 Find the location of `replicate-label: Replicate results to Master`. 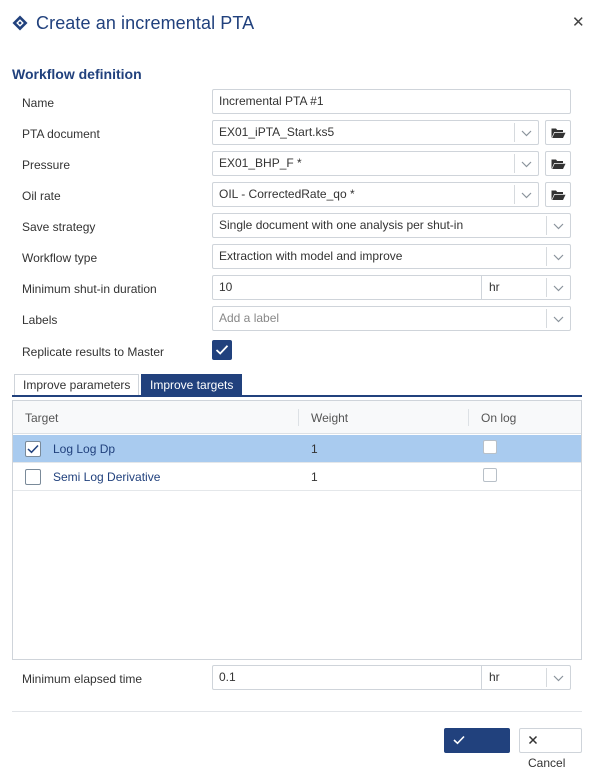

replicate-label: Replicate results to Master is located at coordinates (93, 352).